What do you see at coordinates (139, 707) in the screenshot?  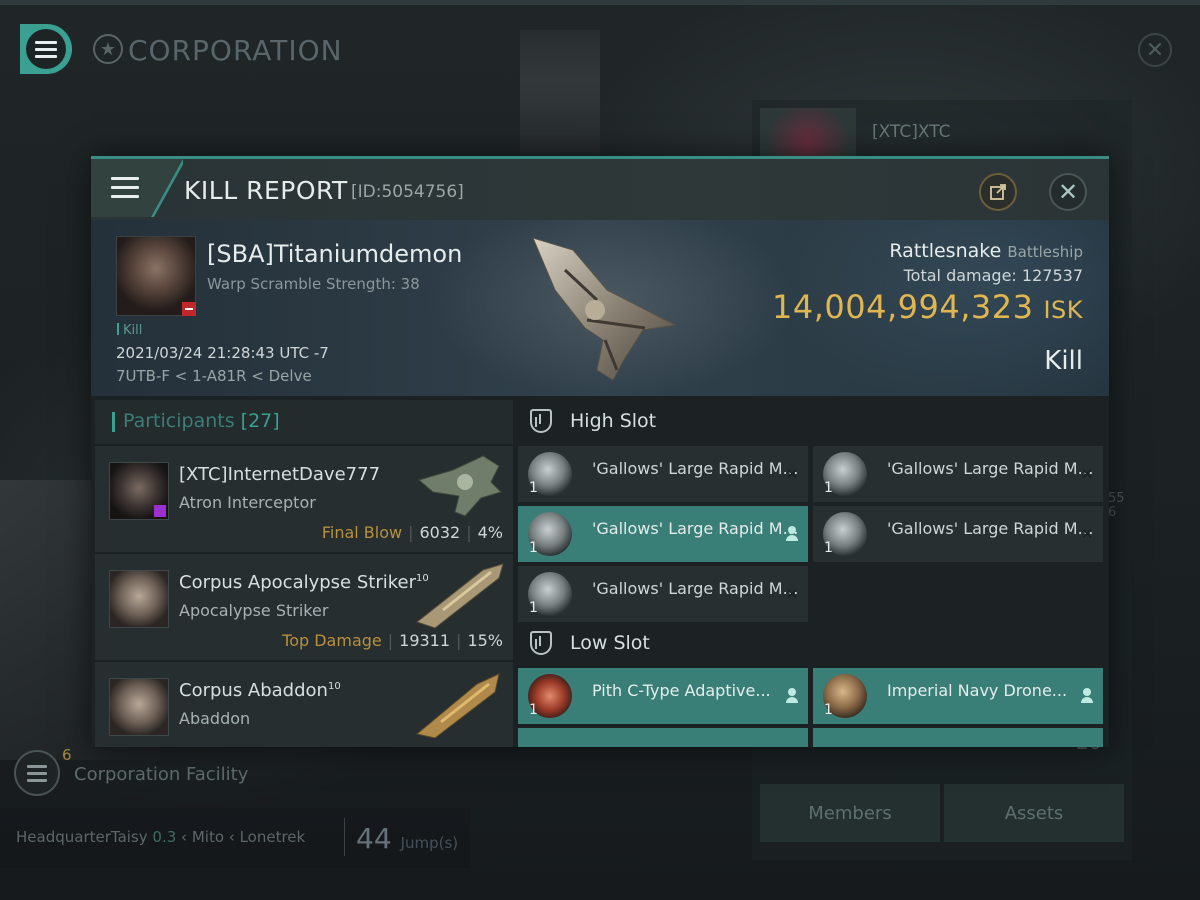 I see `participant-portrait` at bounding box center [139, 707].